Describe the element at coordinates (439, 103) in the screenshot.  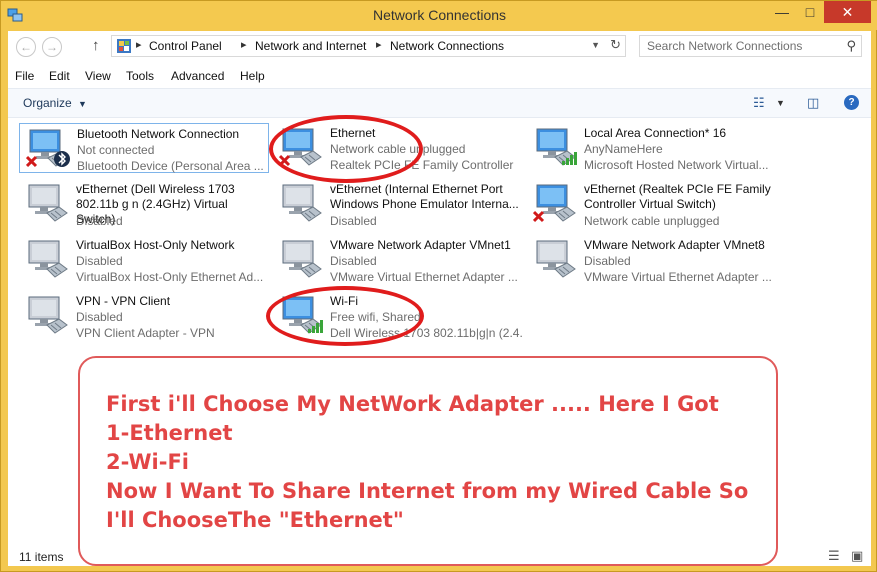
I see `command-bar: Organize ▼ ☷ ▼ ◫ ?` at that location.